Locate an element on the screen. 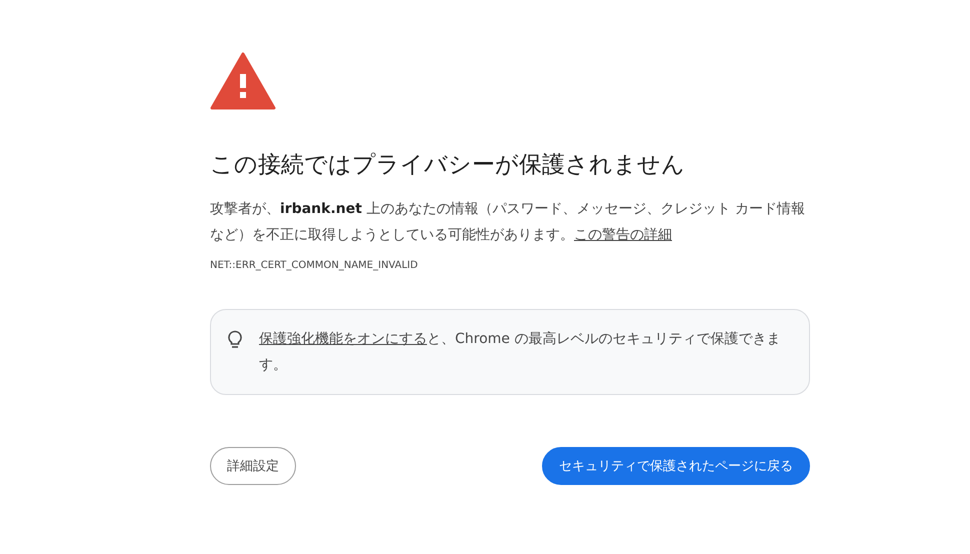 The height and width of the screenshot is (554, 970). page-heading: この接続ではプライバシーが保護されません is located at coordinates (448, 165).